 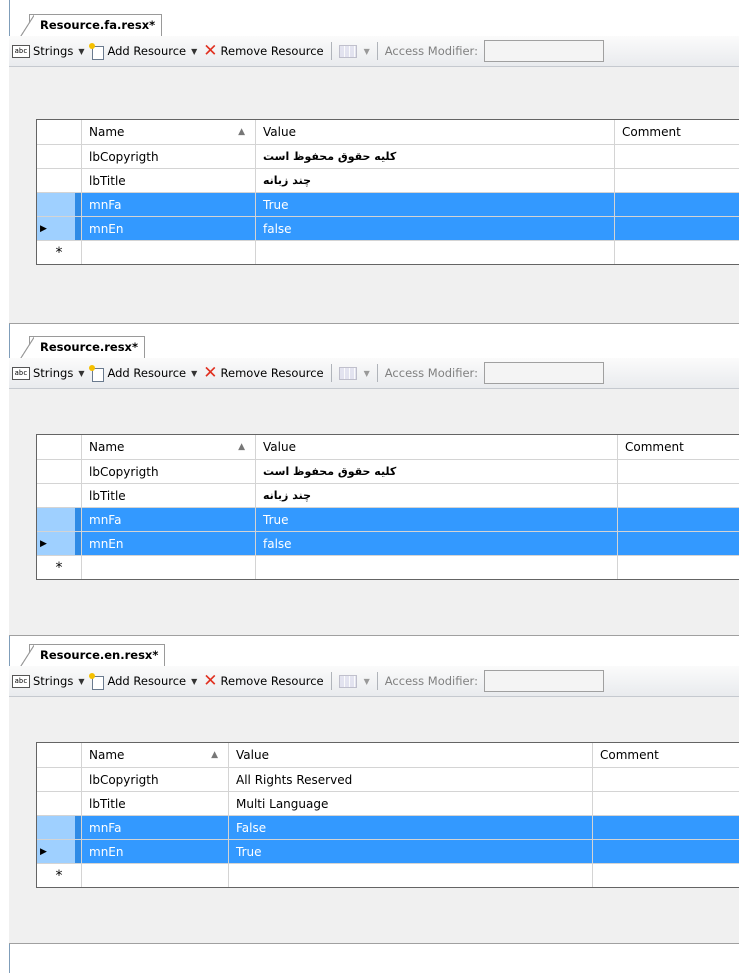 I want to click on tab-resource-fa: Resource.fa.resx*, so click(x=91, y=25).